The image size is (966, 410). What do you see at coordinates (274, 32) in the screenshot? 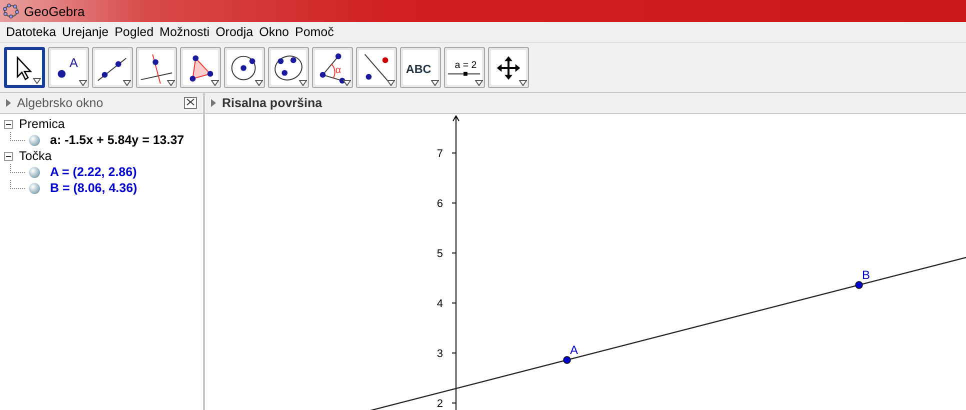
I see `menu-item: Okno` at bounding box center [274, 32].